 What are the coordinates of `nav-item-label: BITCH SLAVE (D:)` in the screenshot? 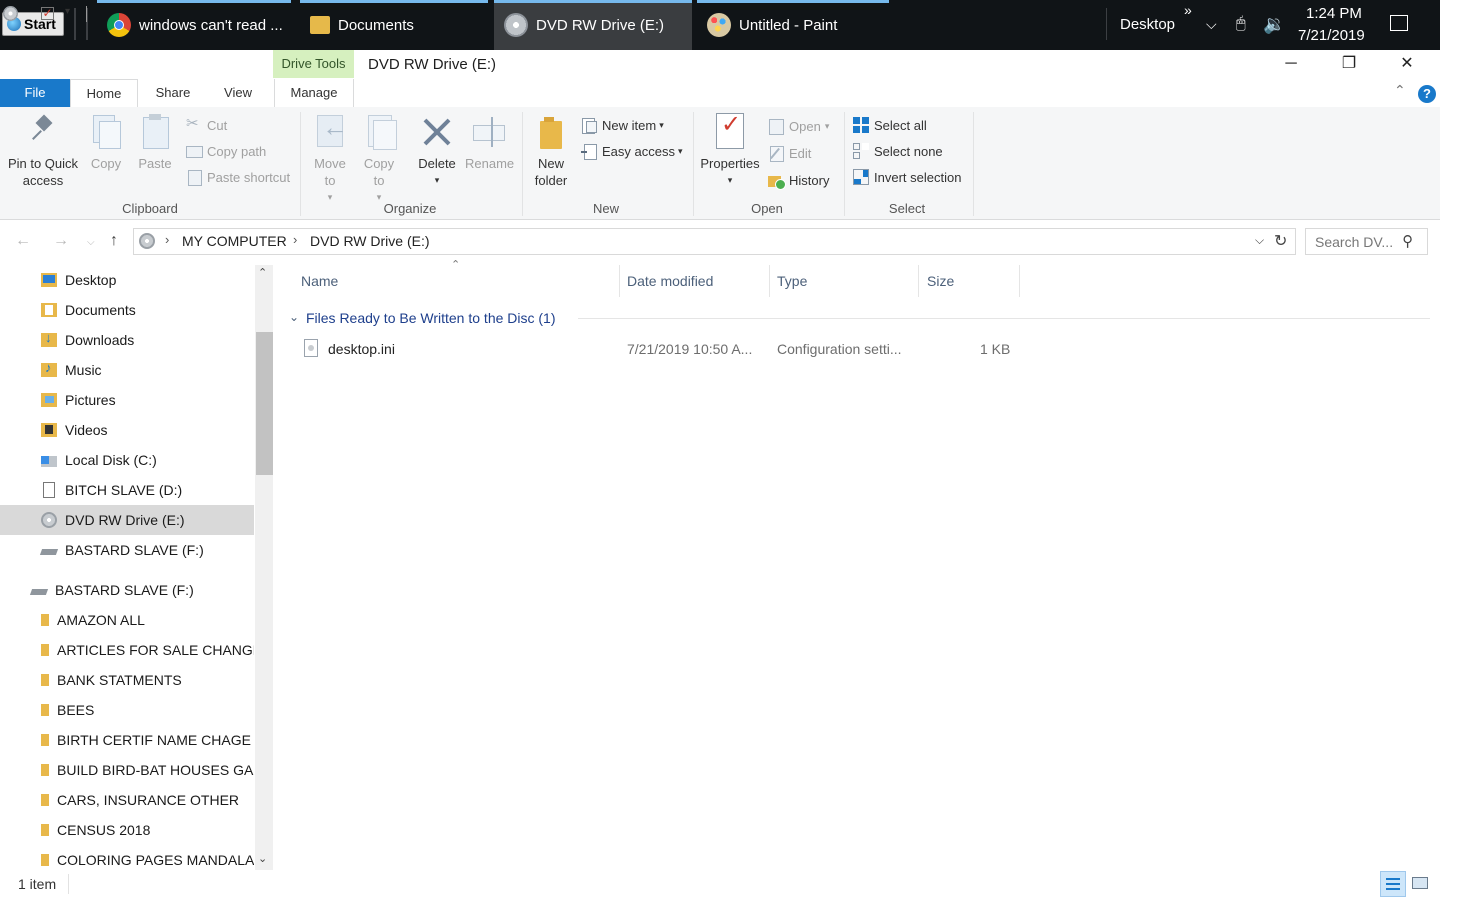 It's located at (124, 490).